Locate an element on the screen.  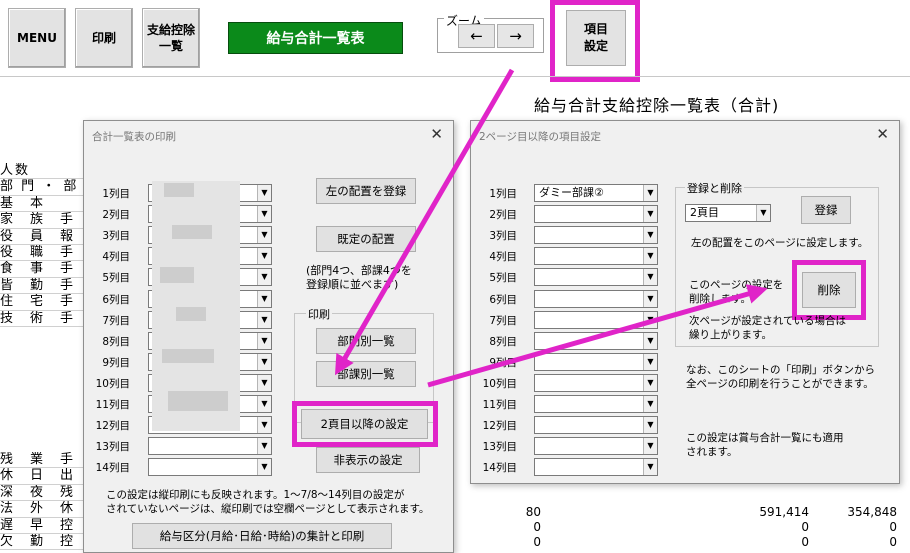
delete-page-note: このページの設定を 削除します。 is located at coordinates (736, 292).